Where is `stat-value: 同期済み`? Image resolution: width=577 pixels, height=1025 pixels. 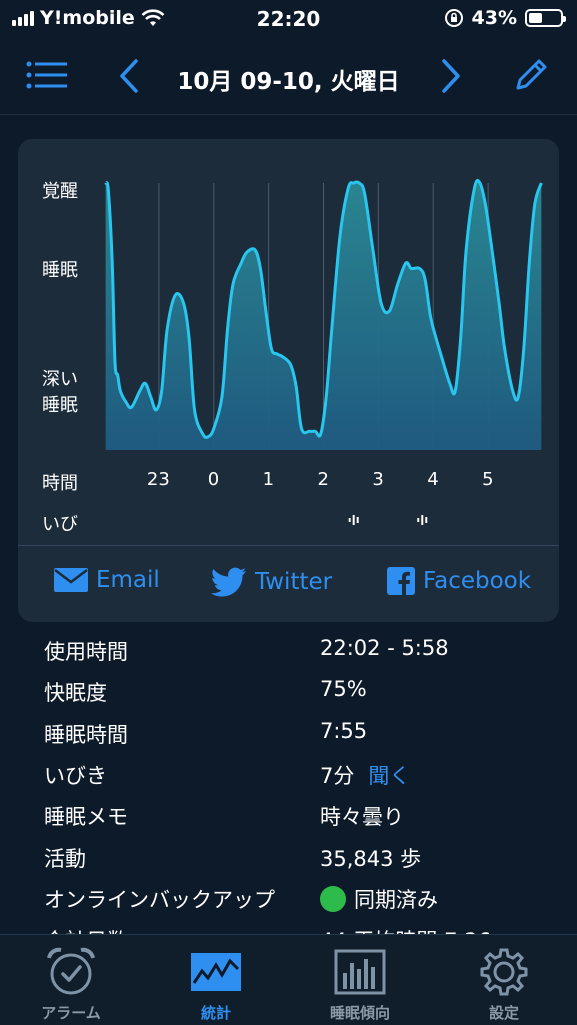 stat-value: 同期済み is located at coordinates (396, 900).